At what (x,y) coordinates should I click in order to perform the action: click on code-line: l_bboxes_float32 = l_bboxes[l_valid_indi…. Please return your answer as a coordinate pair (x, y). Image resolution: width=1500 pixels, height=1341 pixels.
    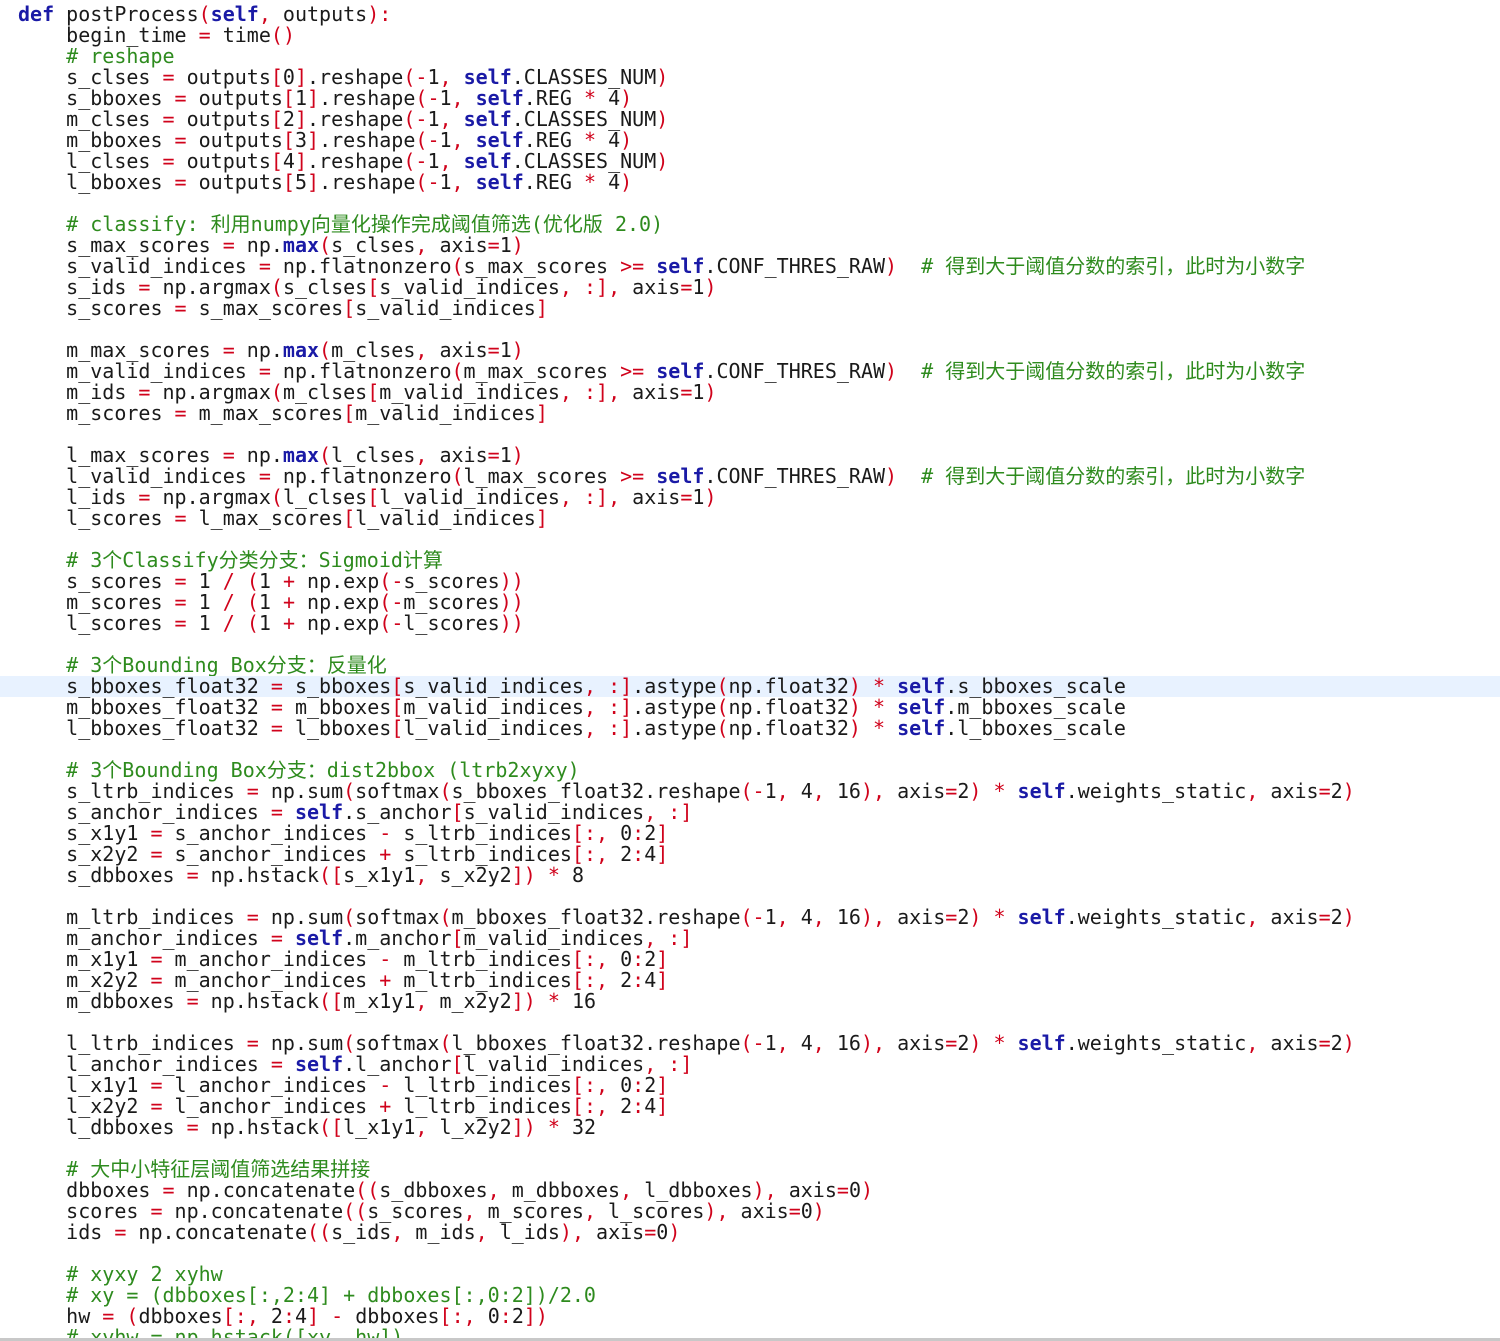
    Looking at the image, I should click on (750, 728).